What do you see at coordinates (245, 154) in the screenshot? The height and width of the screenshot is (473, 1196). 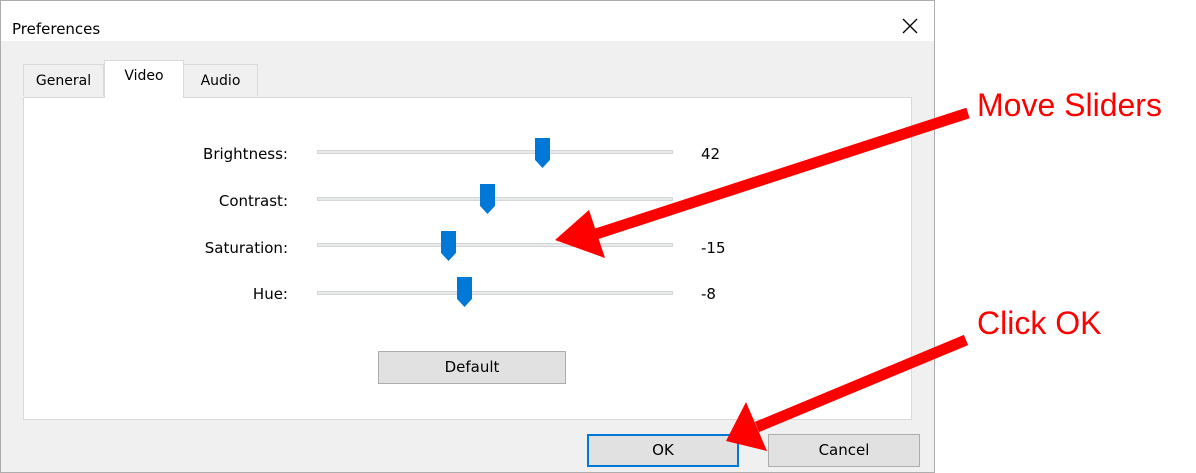 I see `brightness-label: Brightness:` at bounding box center [245, 154].